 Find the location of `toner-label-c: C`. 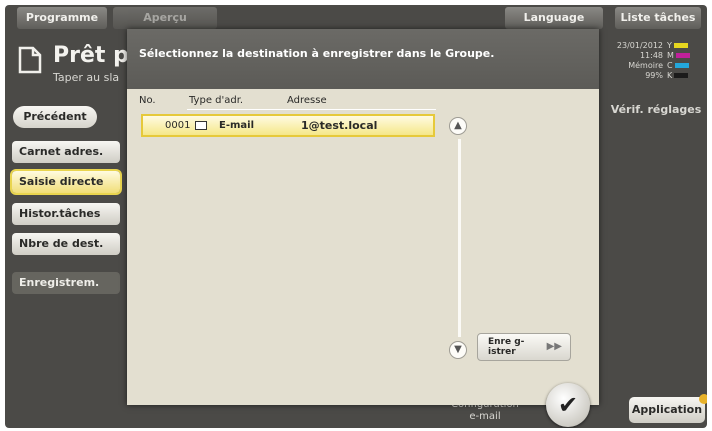

toner-label-c: C is located at coordinates (670, 65).